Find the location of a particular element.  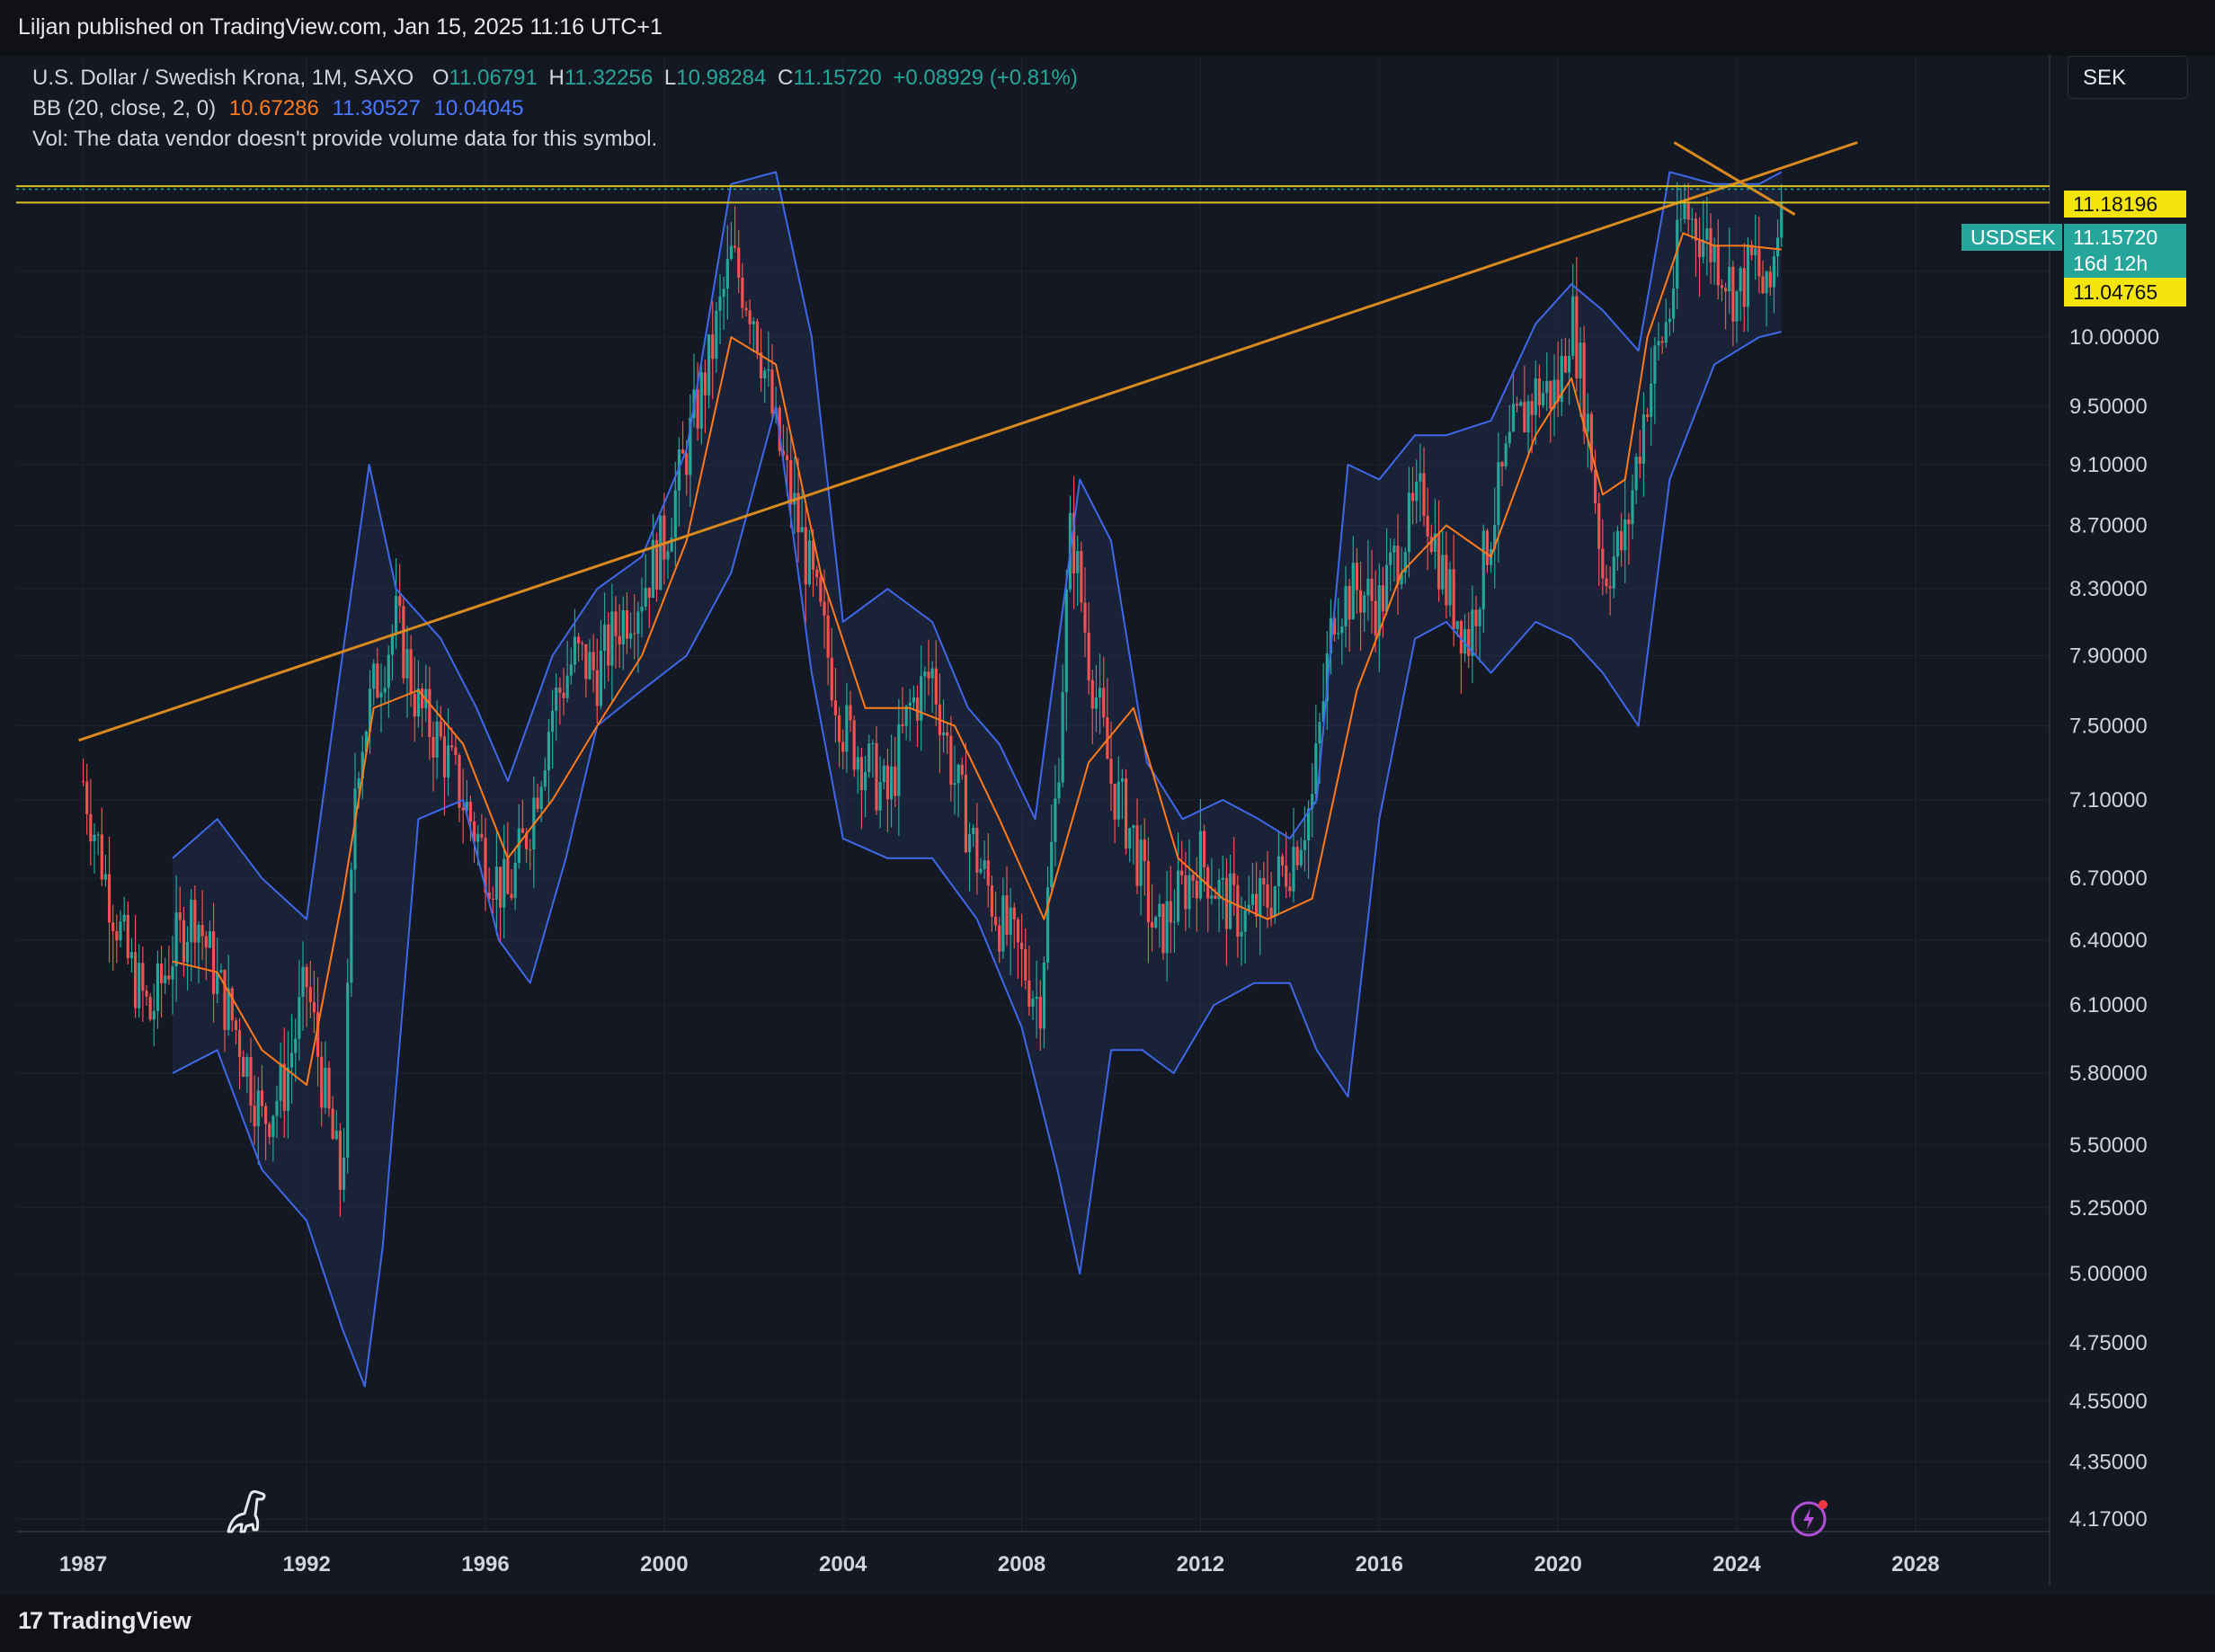

currency-button: SEK is located at coordinates (2128, 77).